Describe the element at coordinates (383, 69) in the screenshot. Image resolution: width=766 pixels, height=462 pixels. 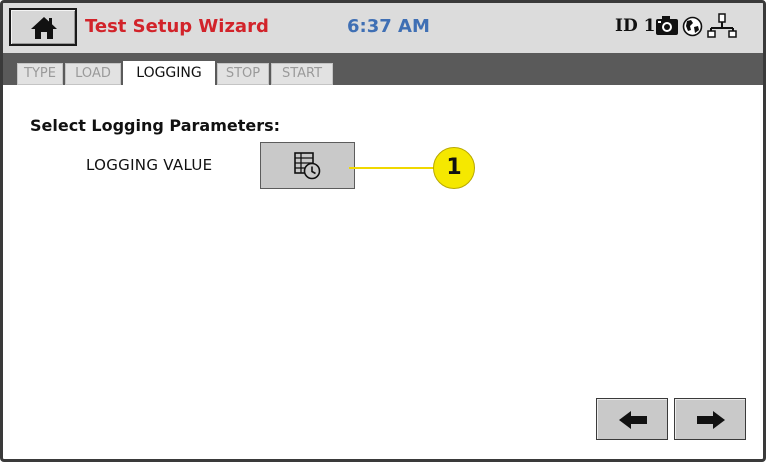
I see `tab-bar: TYPE LOAD LOGGING STOP START` at that location.